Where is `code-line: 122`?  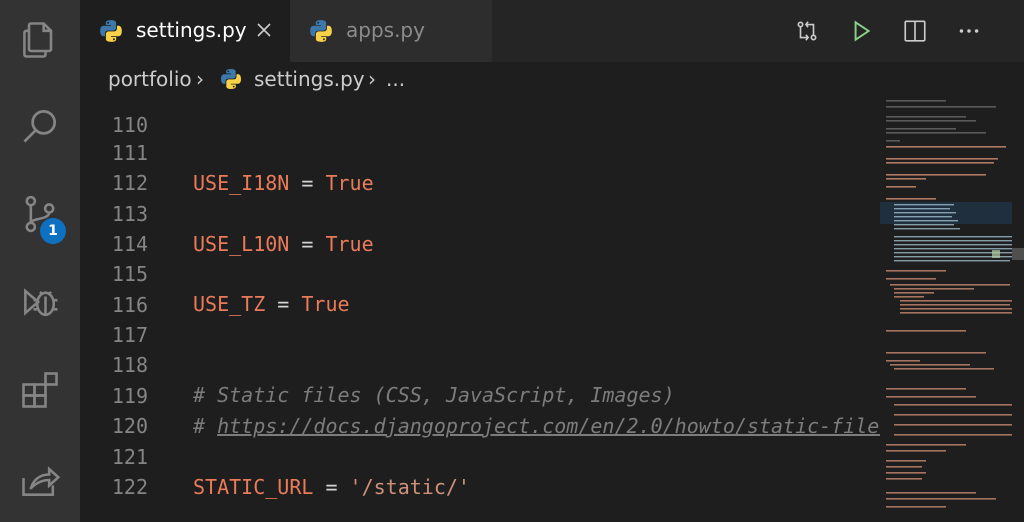 code-line: 122 is located at coordinates (480, 470).